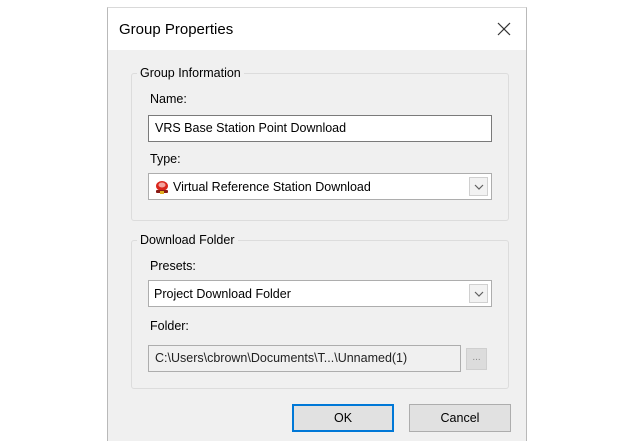  I want to click on close-button, so click(504, 29).